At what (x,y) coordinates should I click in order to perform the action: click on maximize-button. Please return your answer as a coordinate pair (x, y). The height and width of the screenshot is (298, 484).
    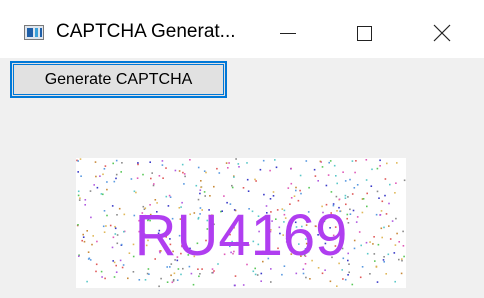
    Looking at the image, I should click on (364, 33).